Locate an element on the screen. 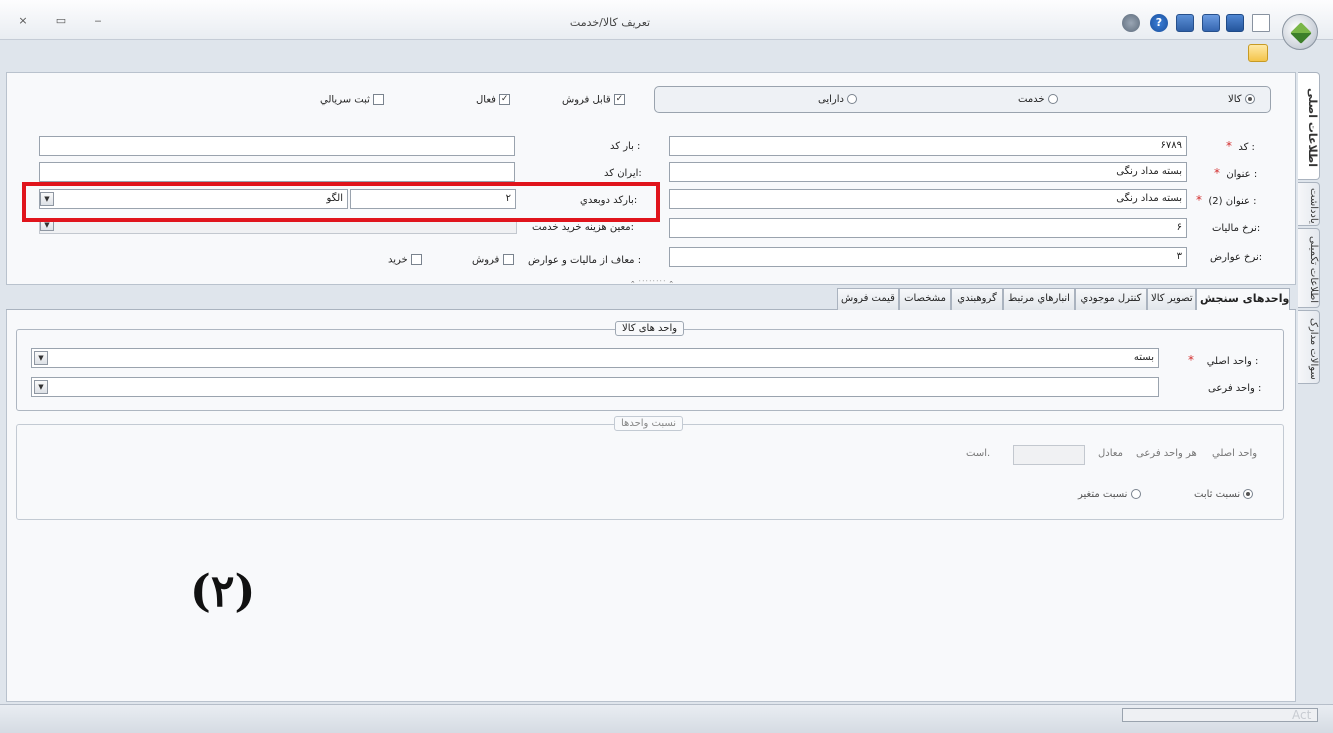 The image size is (1333, 733). sub-unit-label: واحد فرعی : is located at coordinates (1235, 388).